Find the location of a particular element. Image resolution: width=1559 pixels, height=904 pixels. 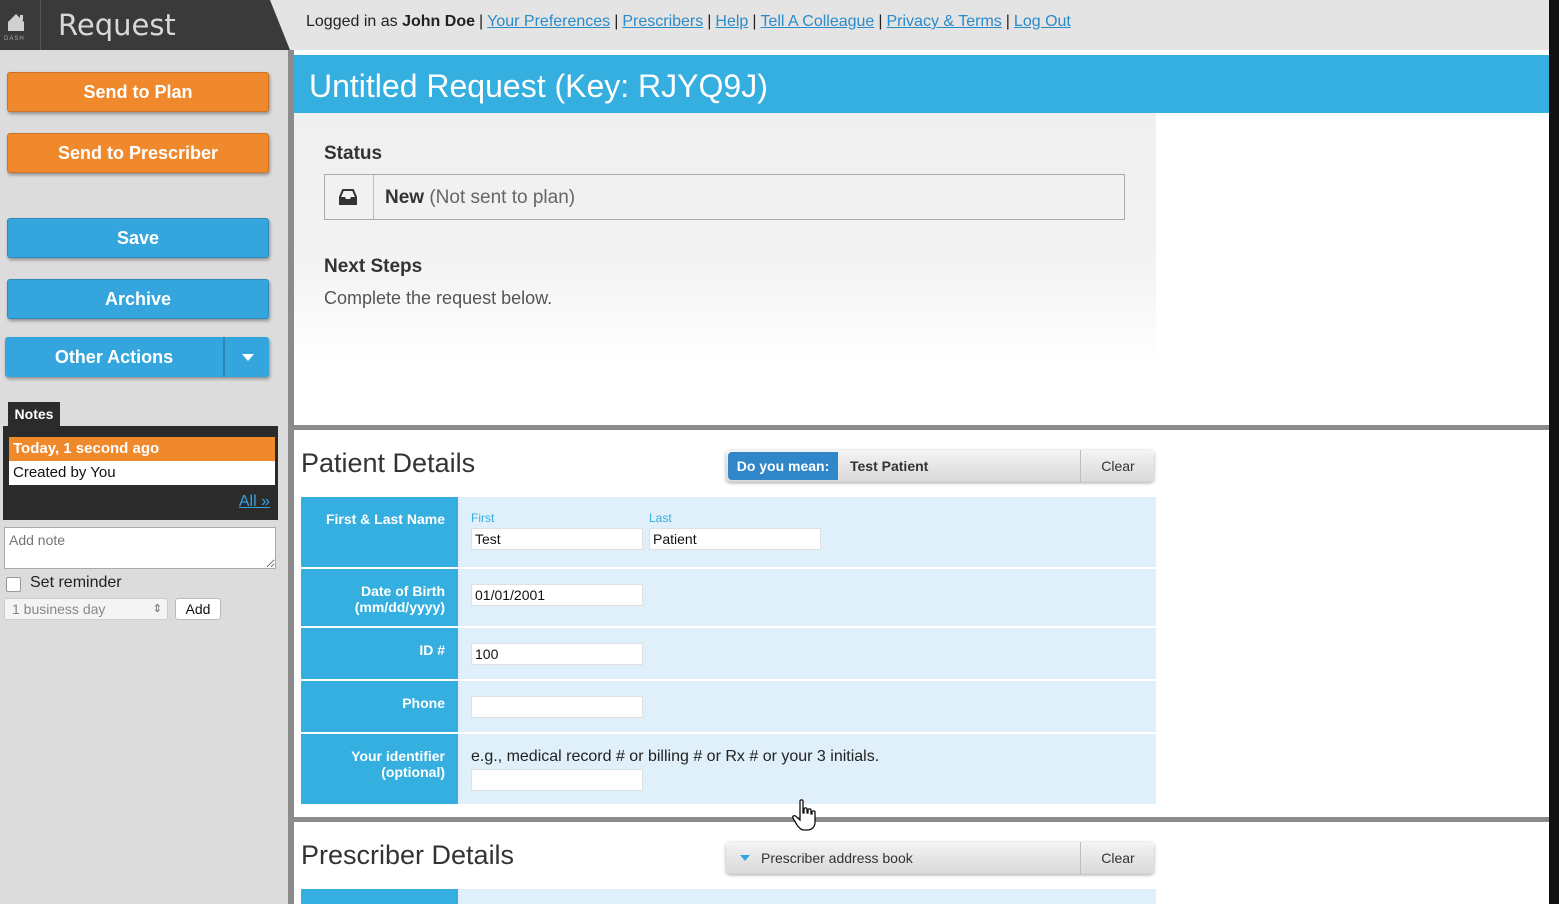

patient-details-heading: Patient Details is located at coordinates (388, 463).